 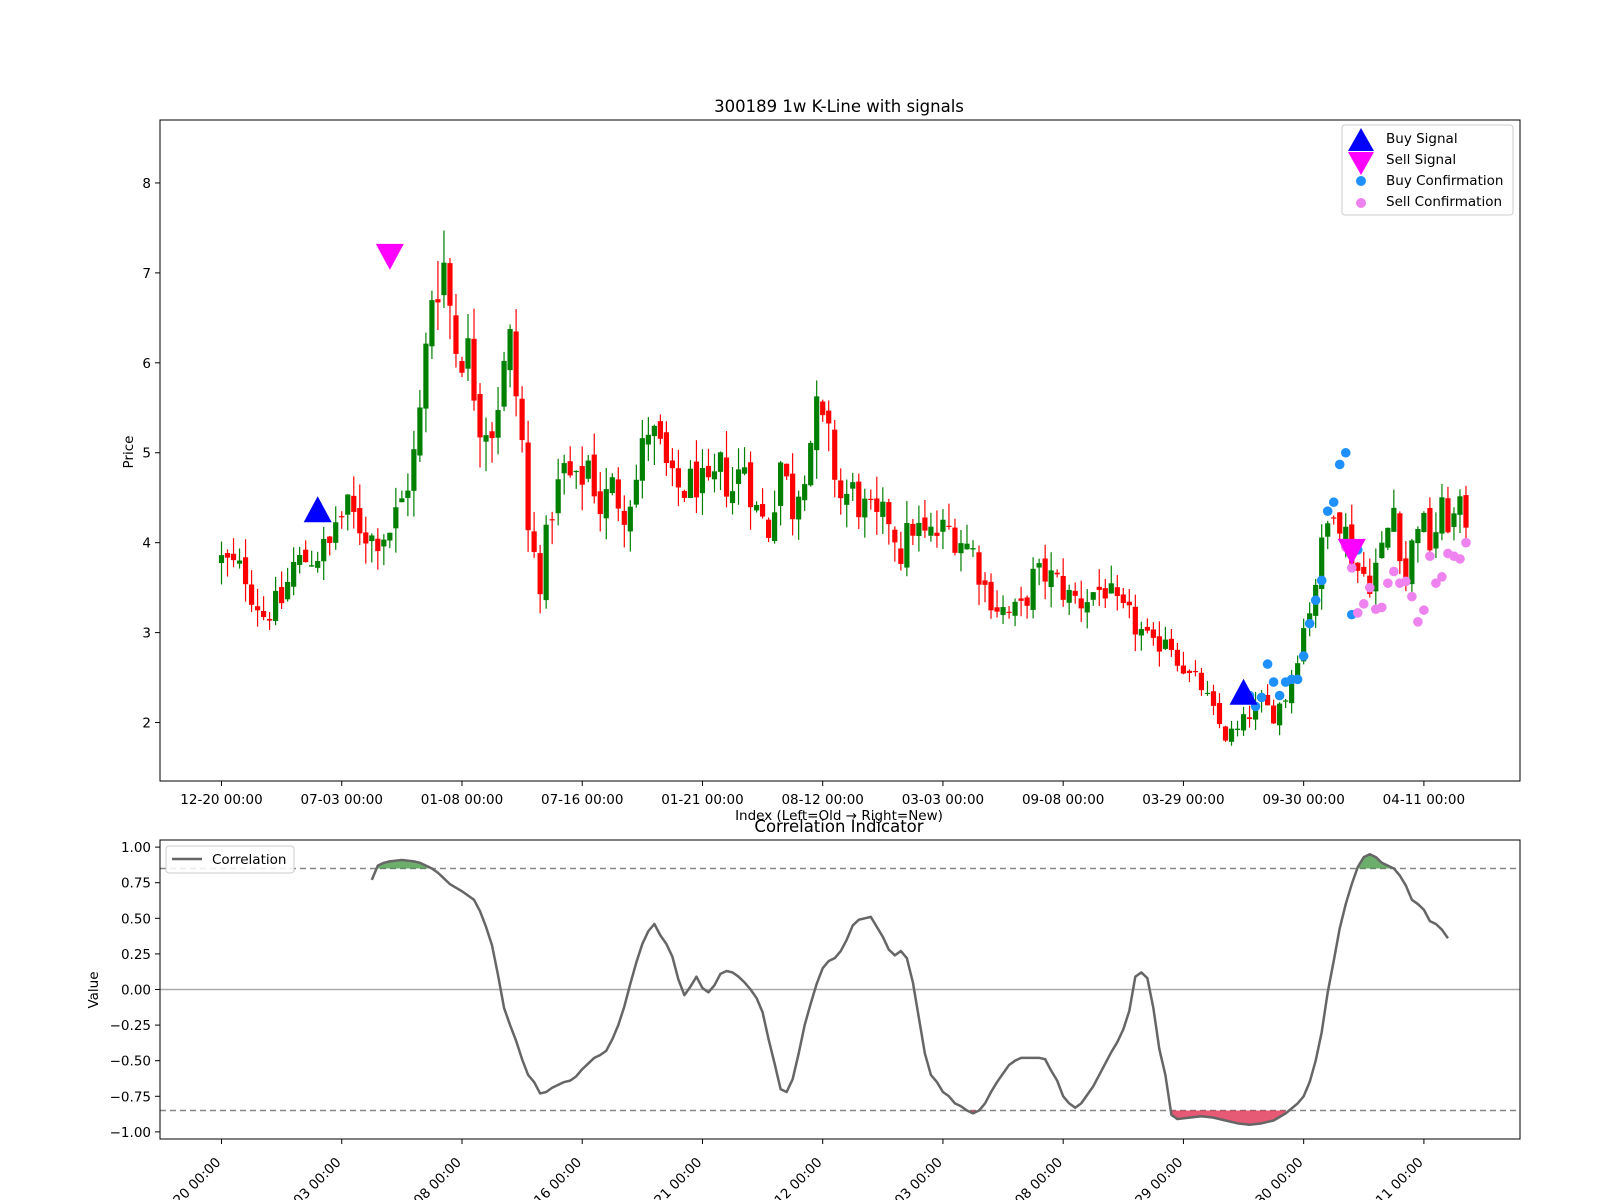 What do you see at coordinates (146, 364) in the screenshot?
I see `kline-ytick-label: 6` at bounding box center [146, 364].